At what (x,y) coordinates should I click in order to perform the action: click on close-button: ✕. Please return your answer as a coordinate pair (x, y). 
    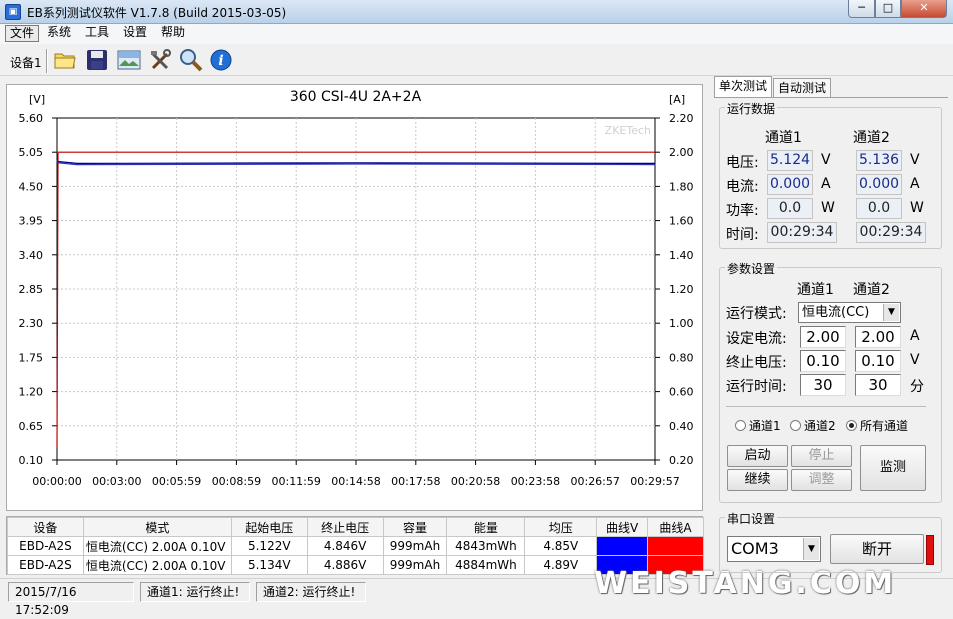
    Looking at the image, I should click on (924, 9).